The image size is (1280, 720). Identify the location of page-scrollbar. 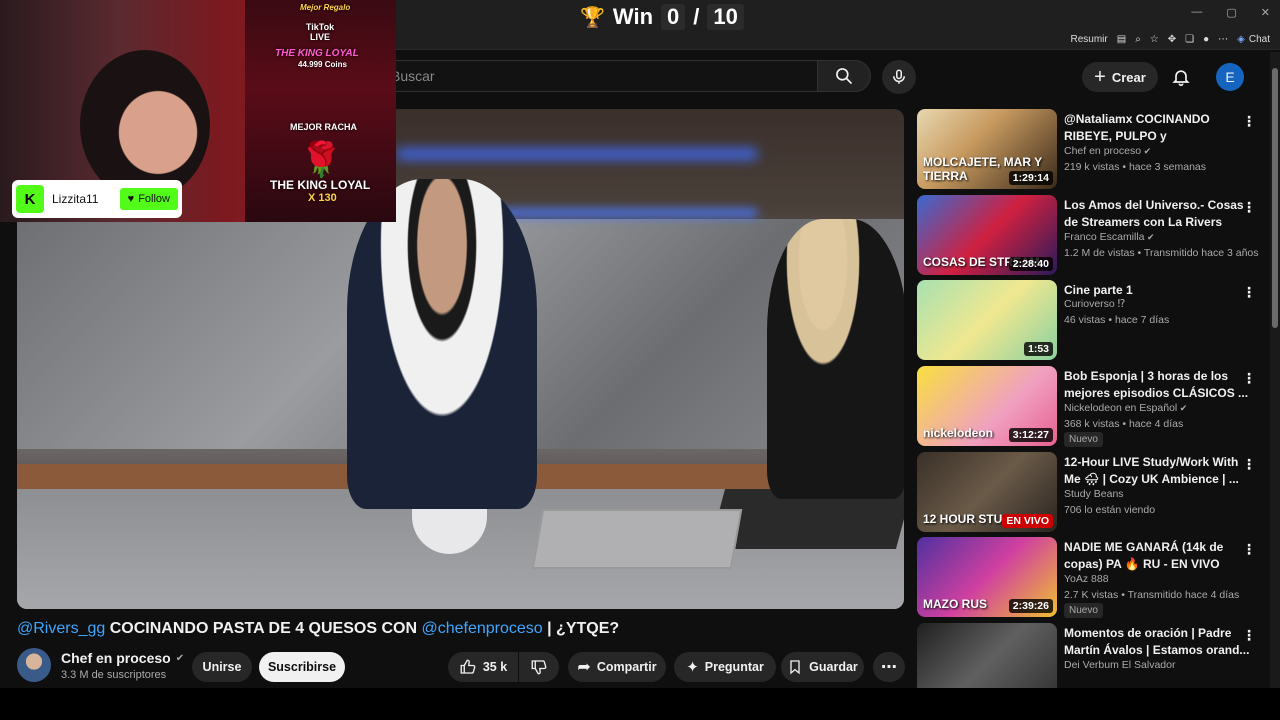
(1275, 370).